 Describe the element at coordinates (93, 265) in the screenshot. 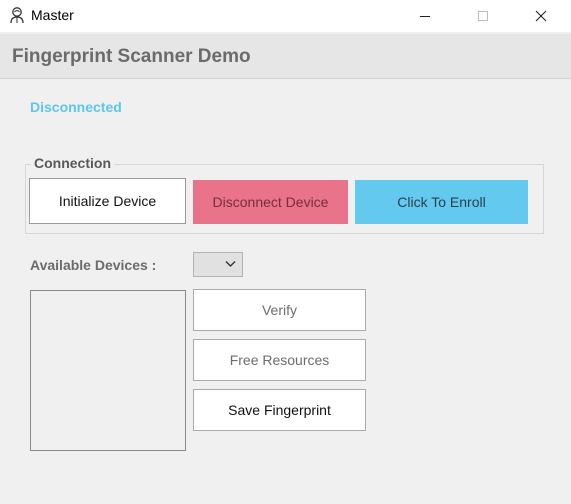

I see `available-devices-label: Available Devices :` at that location.